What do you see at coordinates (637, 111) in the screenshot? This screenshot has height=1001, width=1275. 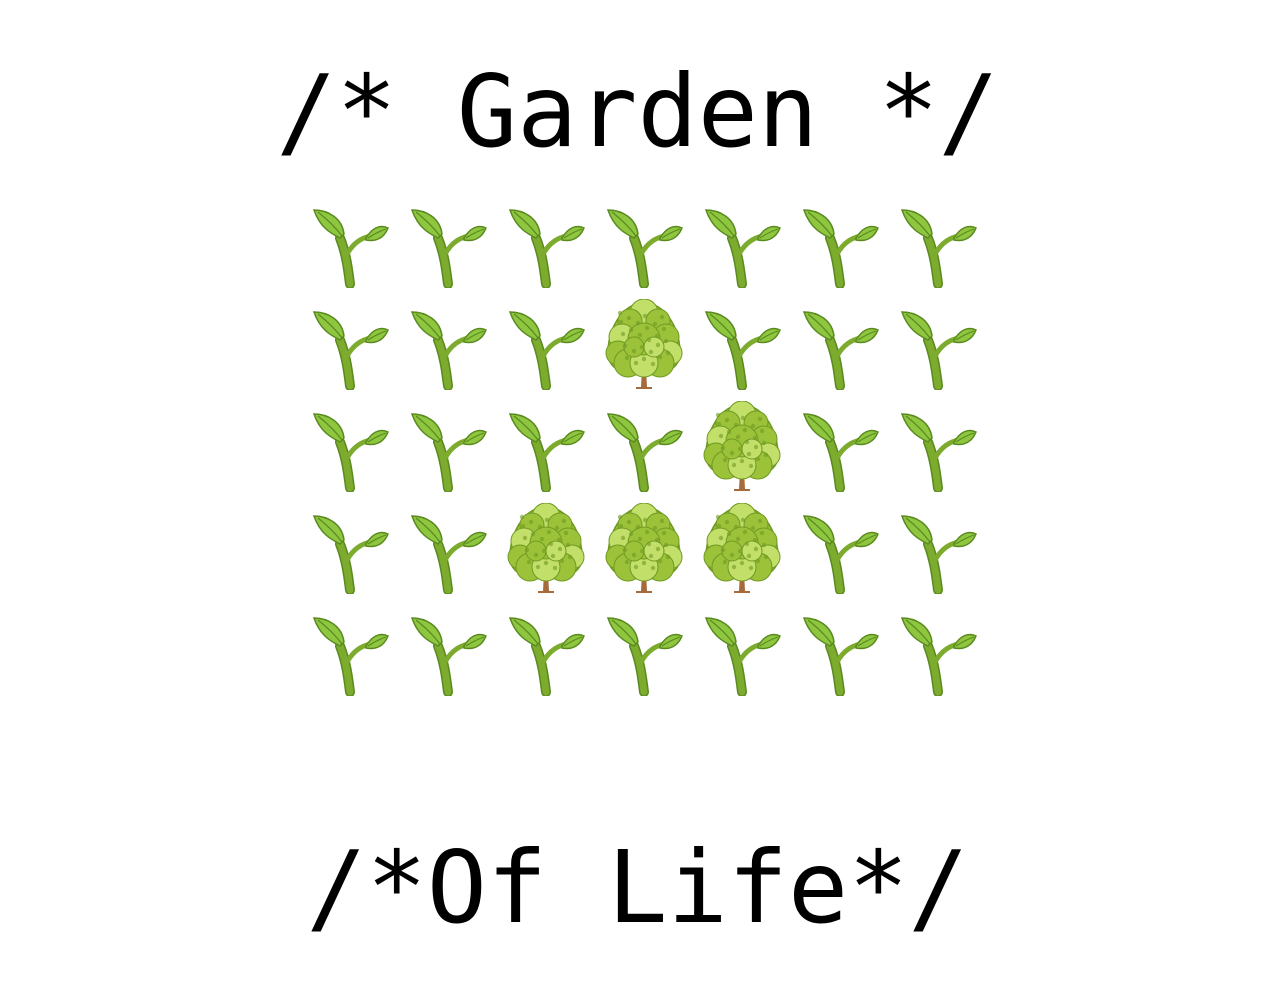 I see `title-top: /* Garden */` at bounding box center [637, 111].